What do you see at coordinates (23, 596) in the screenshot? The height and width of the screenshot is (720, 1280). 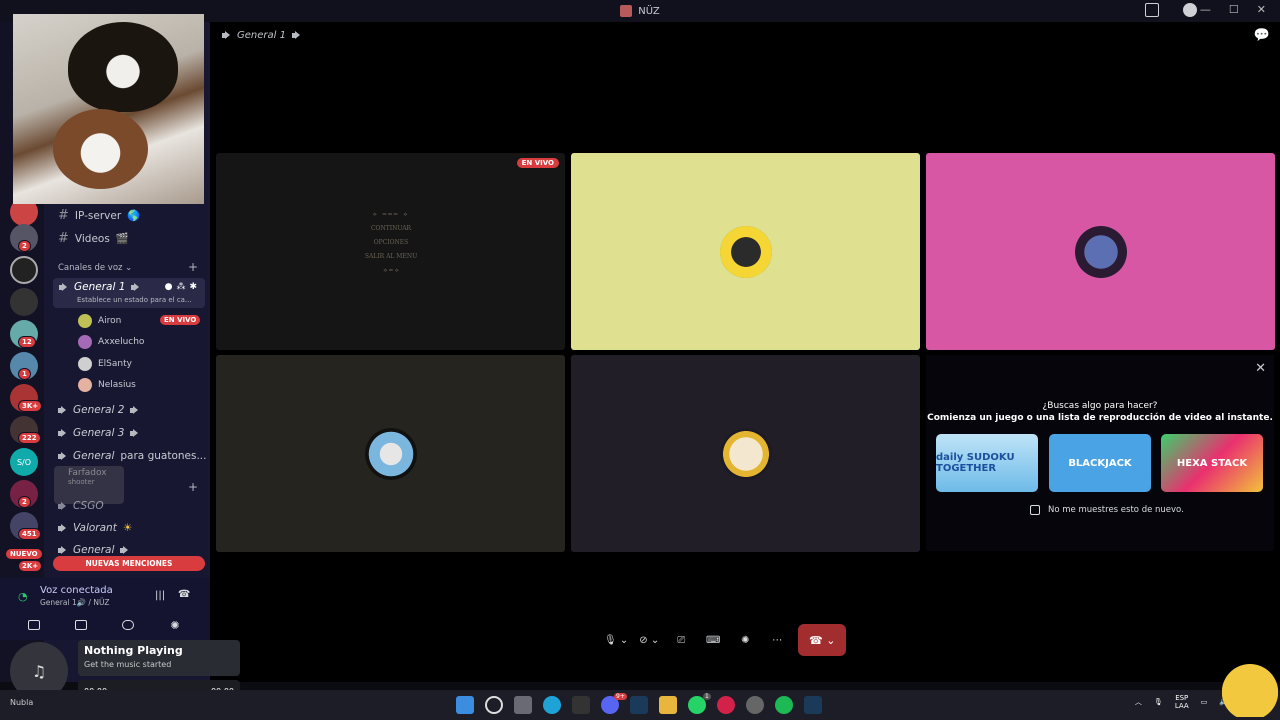 I see `signal-icon: ◔` at bounding box center [23, 596].